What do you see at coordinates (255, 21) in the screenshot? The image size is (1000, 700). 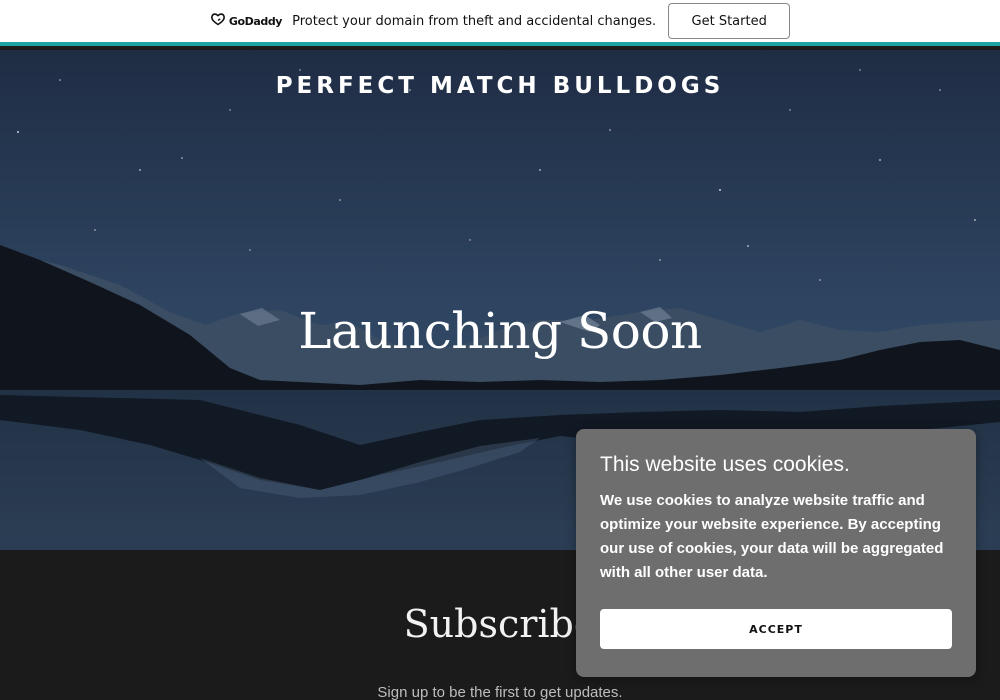 I see `godaddy-logo-text: GoDaddy` at bounding box center [255, 21].